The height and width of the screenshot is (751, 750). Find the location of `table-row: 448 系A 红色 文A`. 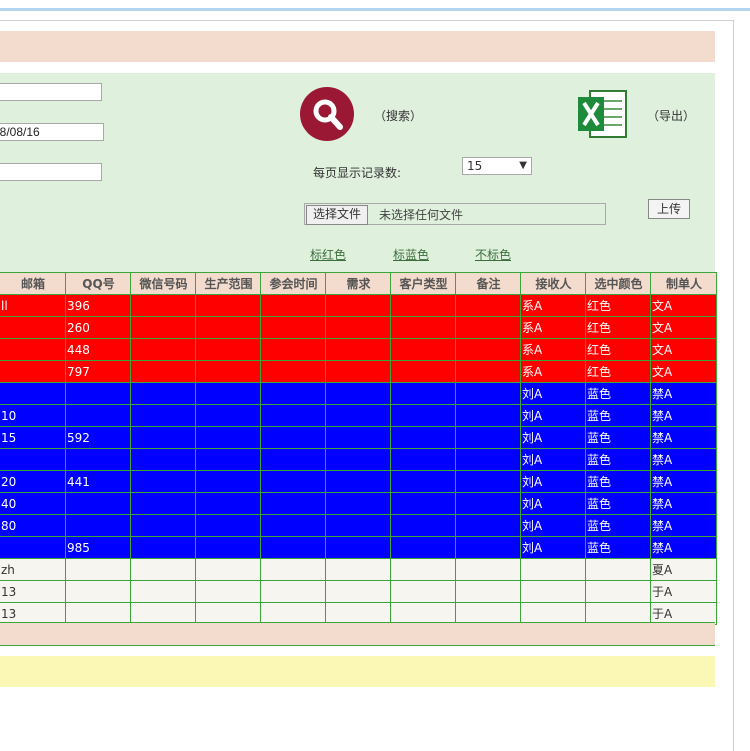

table-row: 448 系A 红色 文A is located at coordinates (358, 349).